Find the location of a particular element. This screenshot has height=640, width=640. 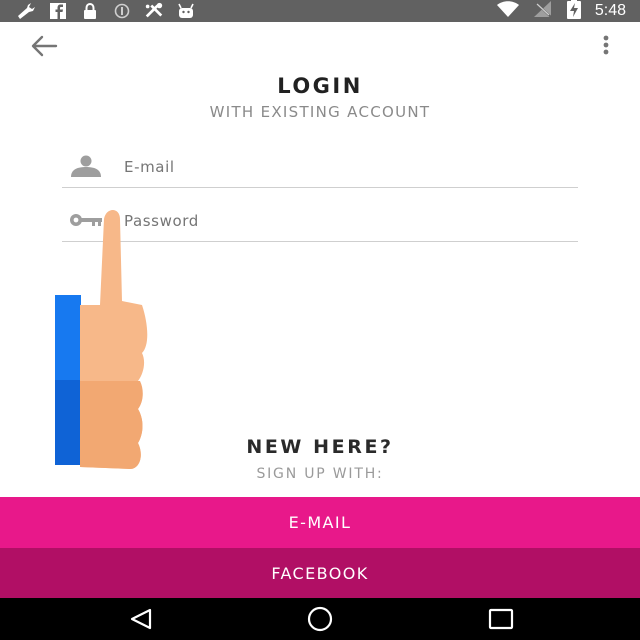

wifi-icon is located at coordinates (507, 11).